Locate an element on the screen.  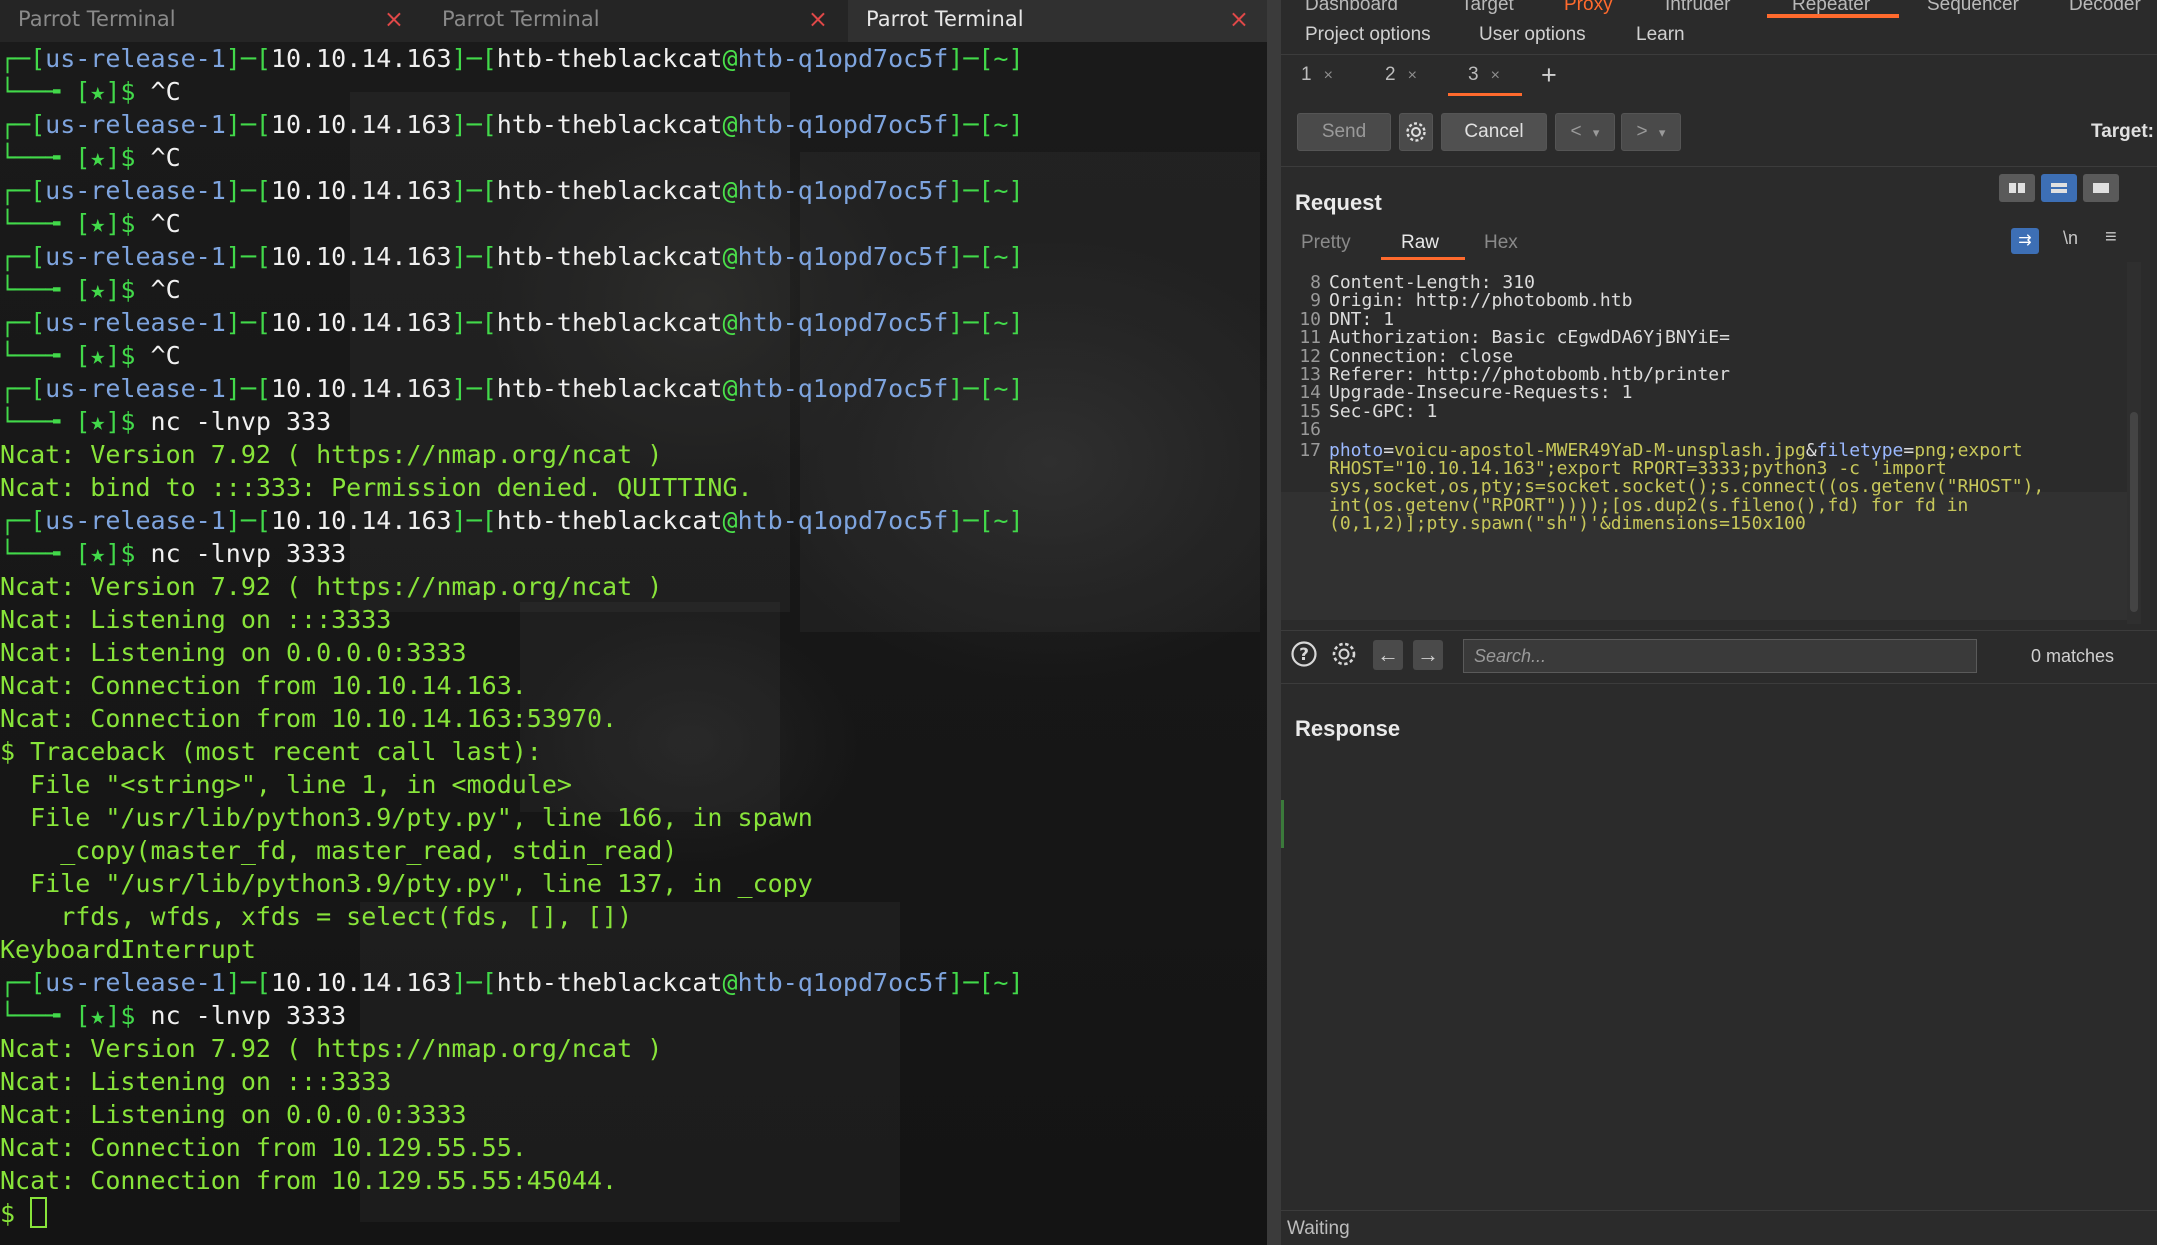
newline-toggle-icon: \n is located at coordinates (2070, 238).